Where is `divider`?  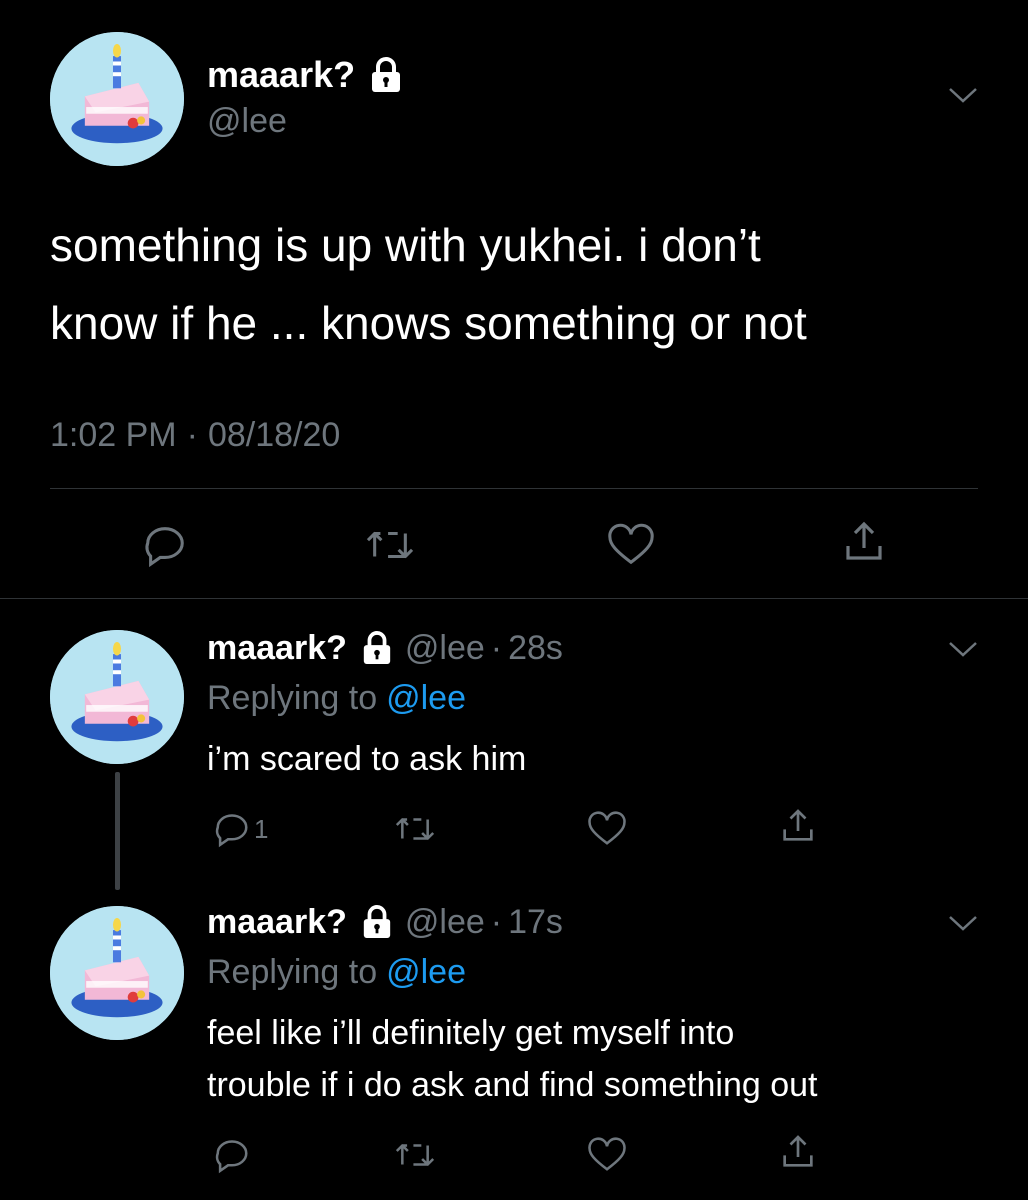
divider is located at coordinates (514, 488).